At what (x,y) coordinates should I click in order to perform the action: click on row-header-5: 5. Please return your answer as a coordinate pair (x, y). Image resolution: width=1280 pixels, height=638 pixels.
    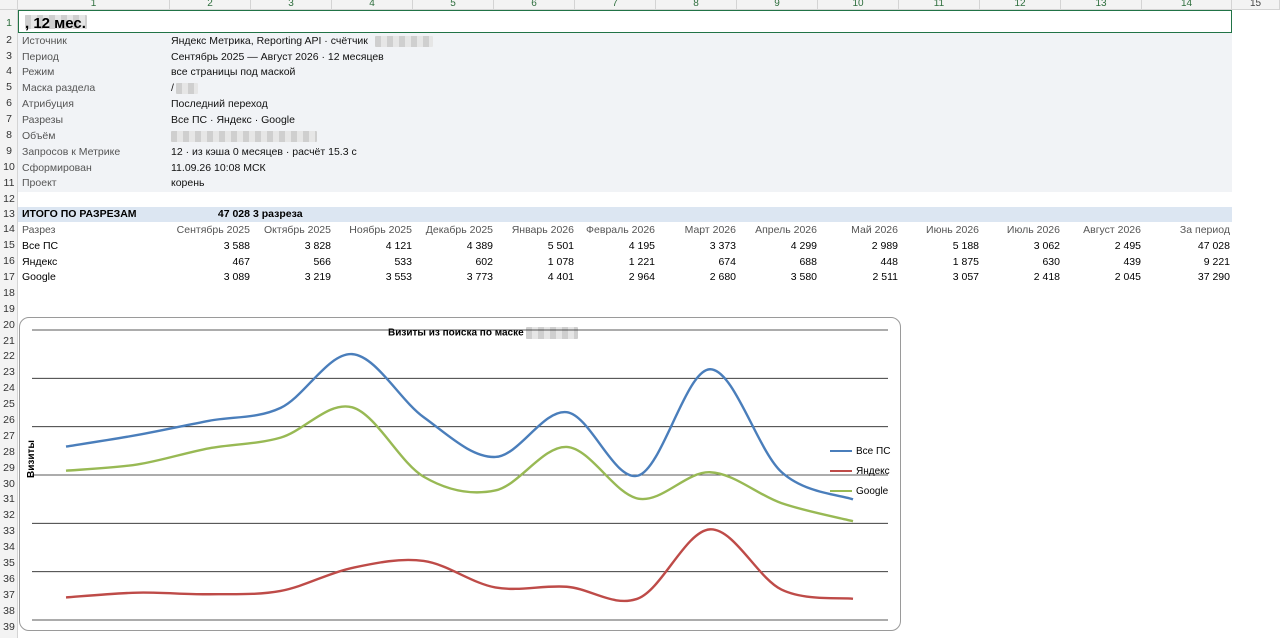
    Looking at the image, I should click on (9, 88).